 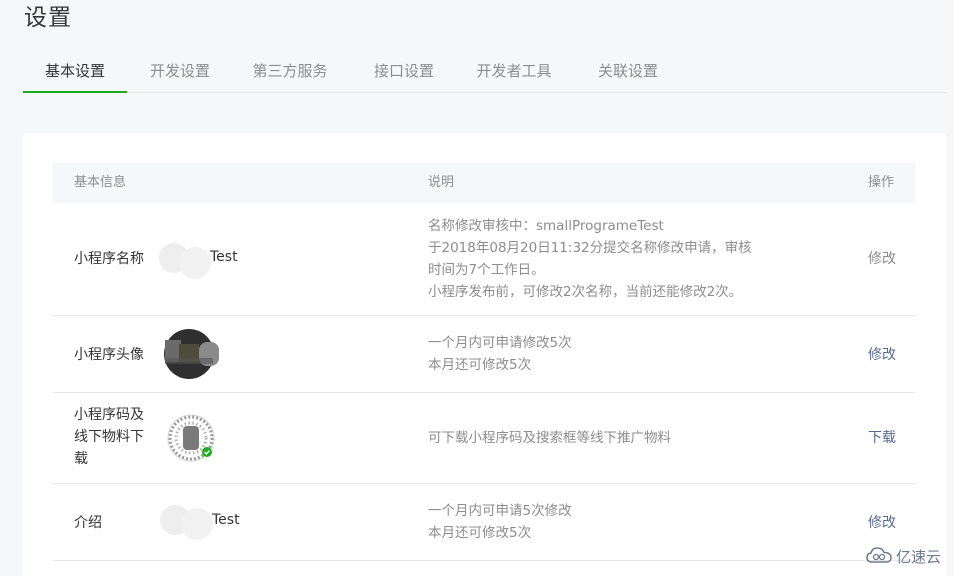 What do you see at coordinates (919, 556) in the screenshot?
I see `watermark-text: 亿速云` at bounding box center [919, 556].